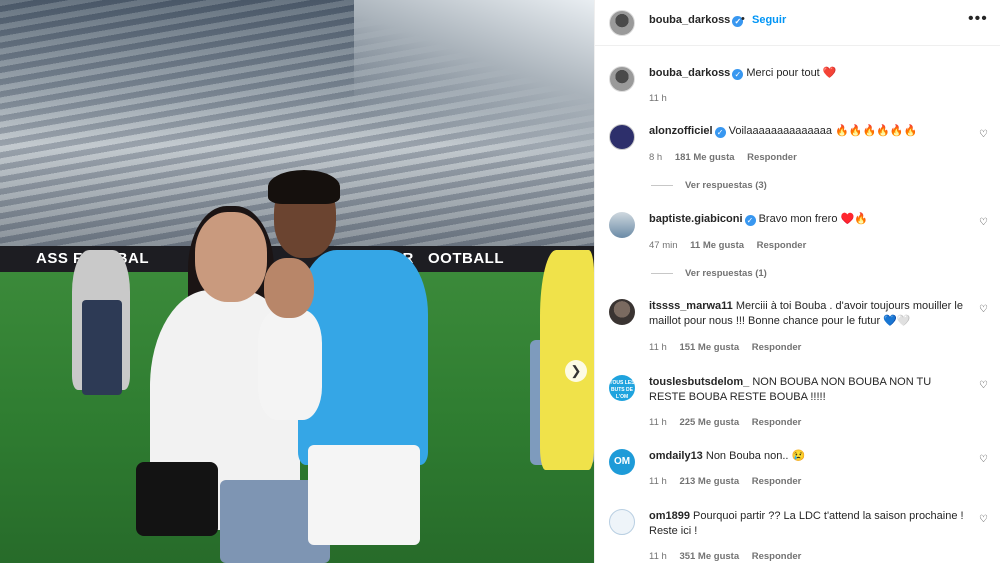 The height and width of the screenshot is (563, 1000). I want to click on caption-timestamp: 11 h, so click(658, 98).